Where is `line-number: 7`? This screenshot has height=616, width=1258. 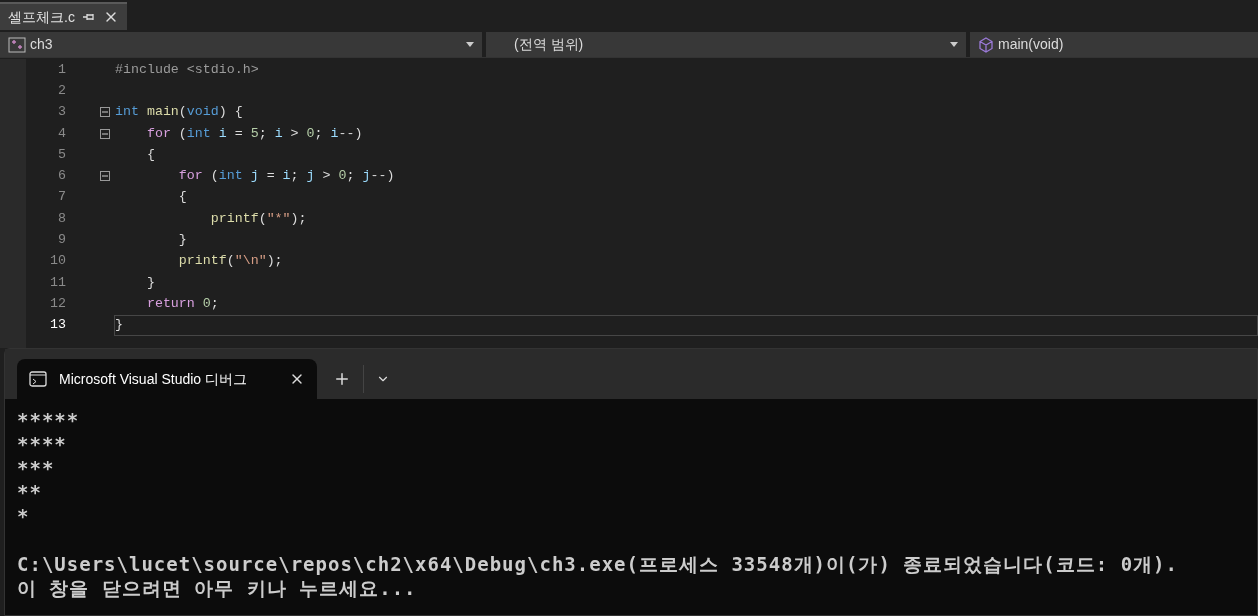 line-number: 7 is located at coordinates (61, 197).